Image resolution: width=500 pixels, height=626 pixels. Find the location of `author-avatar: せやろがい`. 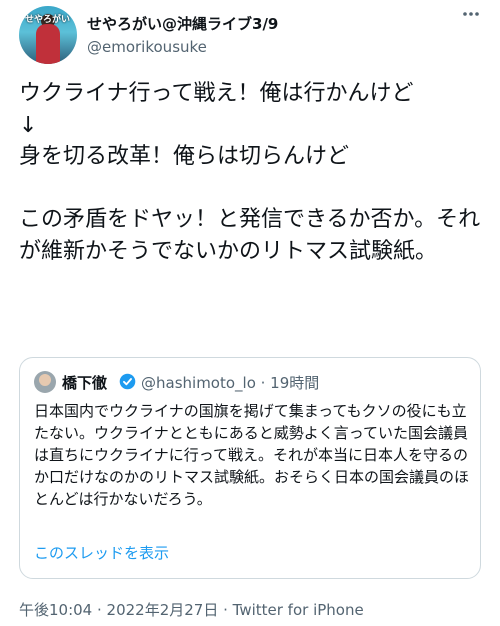

author-avatar: せやろがい is located at coordinates (48, 35).